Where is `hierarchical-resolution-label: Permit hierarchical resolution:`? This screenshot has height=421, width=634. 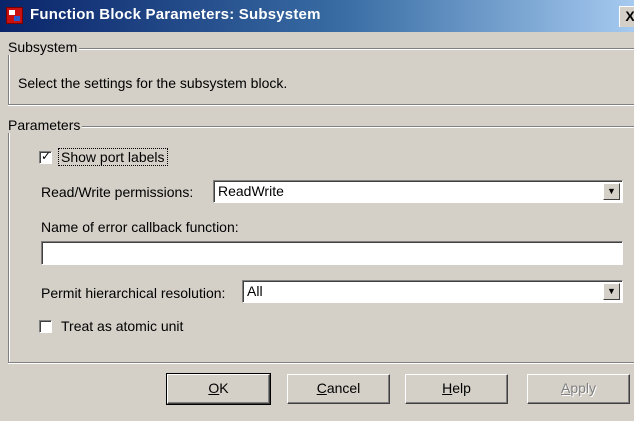
hierarchical-resolution-label: Permit hierarchical resolution: is located at coordinates (133, 293).